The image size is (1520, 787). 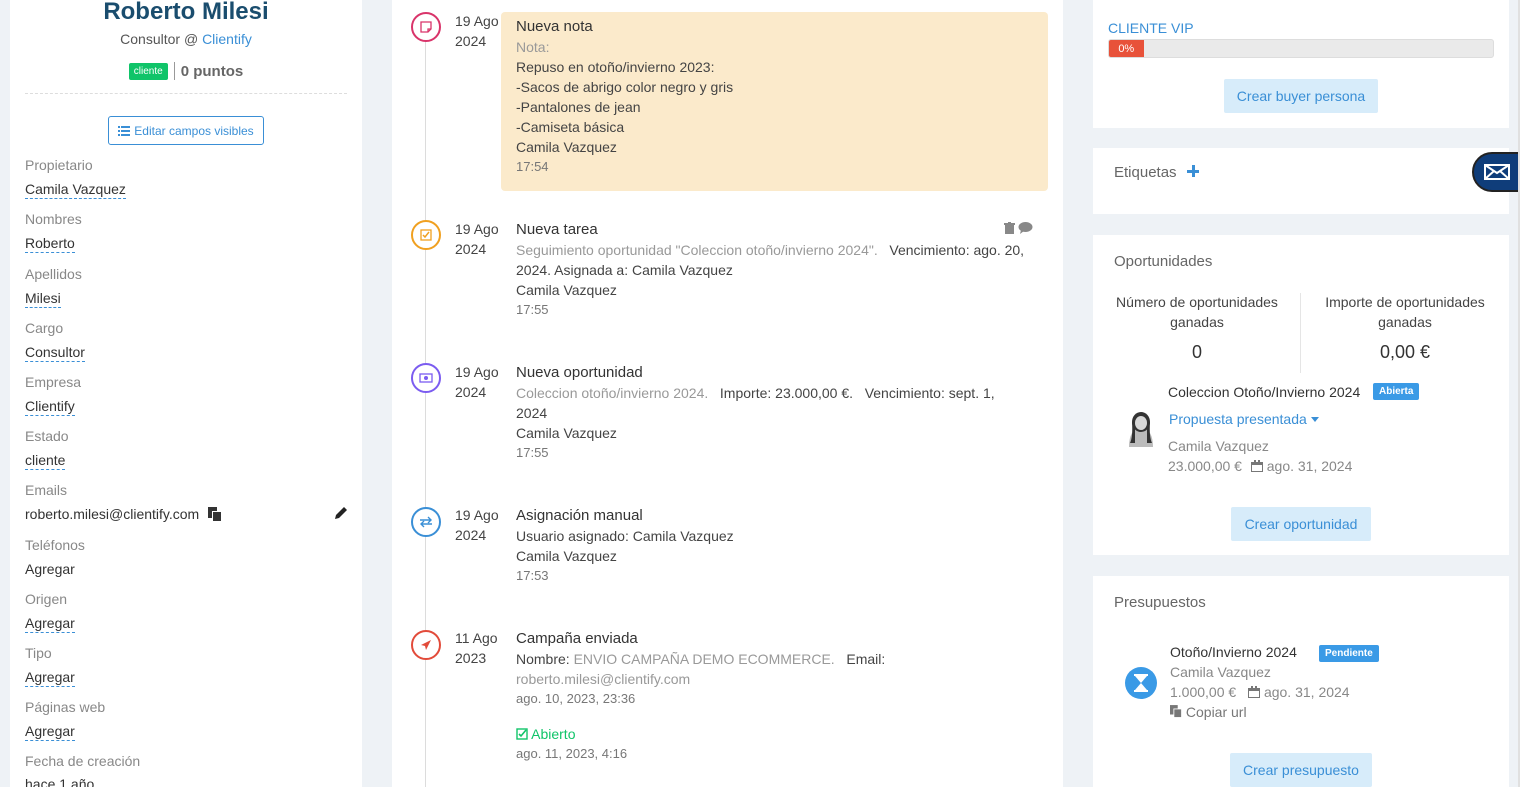 What do you see at coordinates (174, 71) in the screenshot?
I see `divider` at bounding box center [174, 71].